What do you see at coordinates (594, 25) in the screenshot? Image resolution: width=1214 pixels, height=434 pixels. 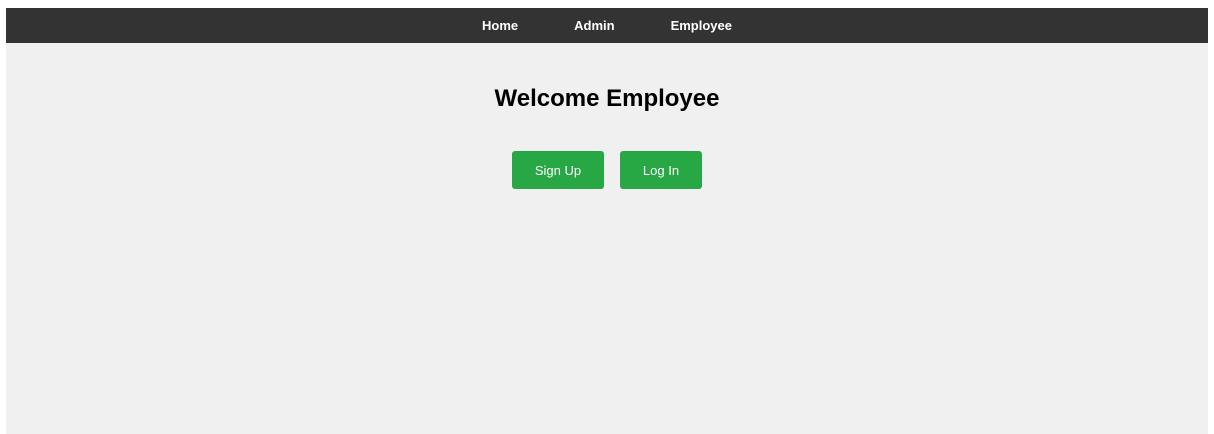 I see `nav-link-admin: Admin` at bounding box center [594, 25].